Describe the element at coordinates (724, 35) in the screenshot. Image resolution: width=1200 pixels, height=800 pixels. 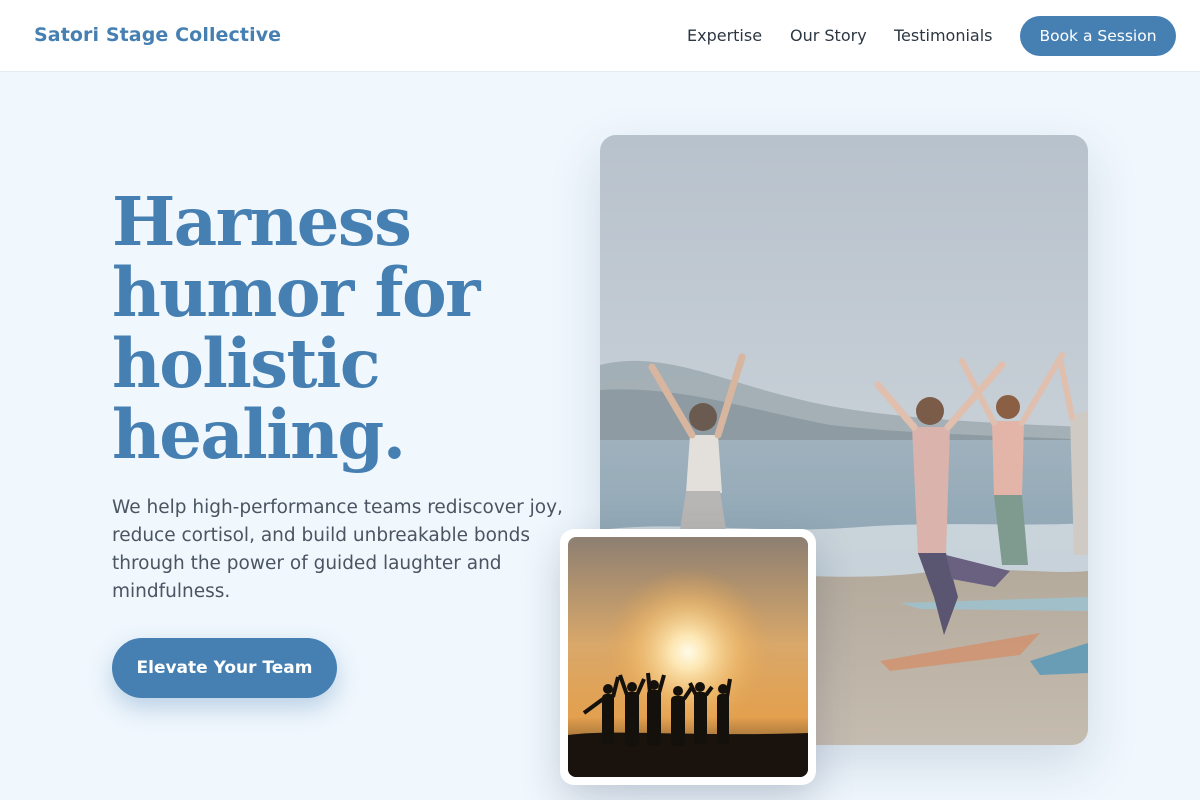
I see `nav-link-expertise: Expertise` at that location.